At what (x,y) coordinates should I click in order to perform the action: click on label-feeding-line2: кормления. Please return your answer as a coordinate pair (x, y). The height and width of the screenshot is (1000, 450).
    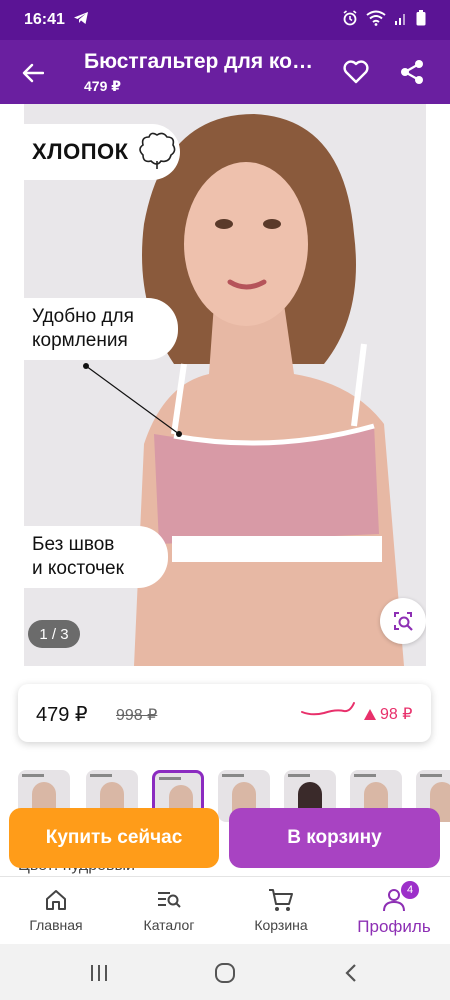
    Looking at the image, I should click on (80, 340).